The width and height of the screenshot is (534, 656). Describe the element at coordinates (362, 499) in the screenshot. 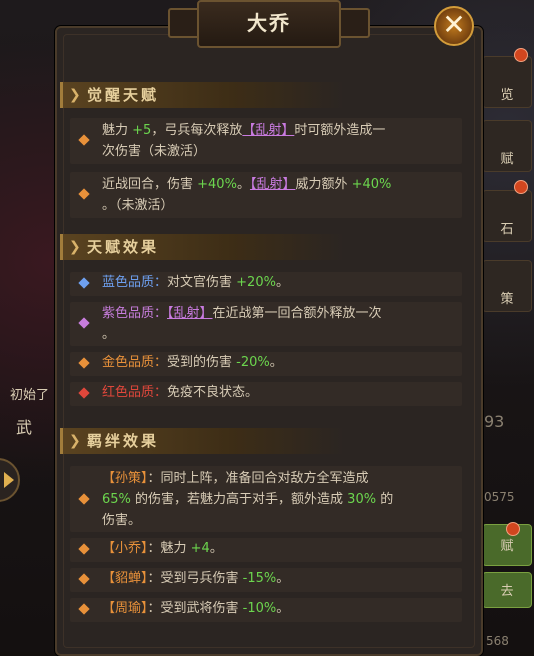

I see `entry-value: 30%` at that location.